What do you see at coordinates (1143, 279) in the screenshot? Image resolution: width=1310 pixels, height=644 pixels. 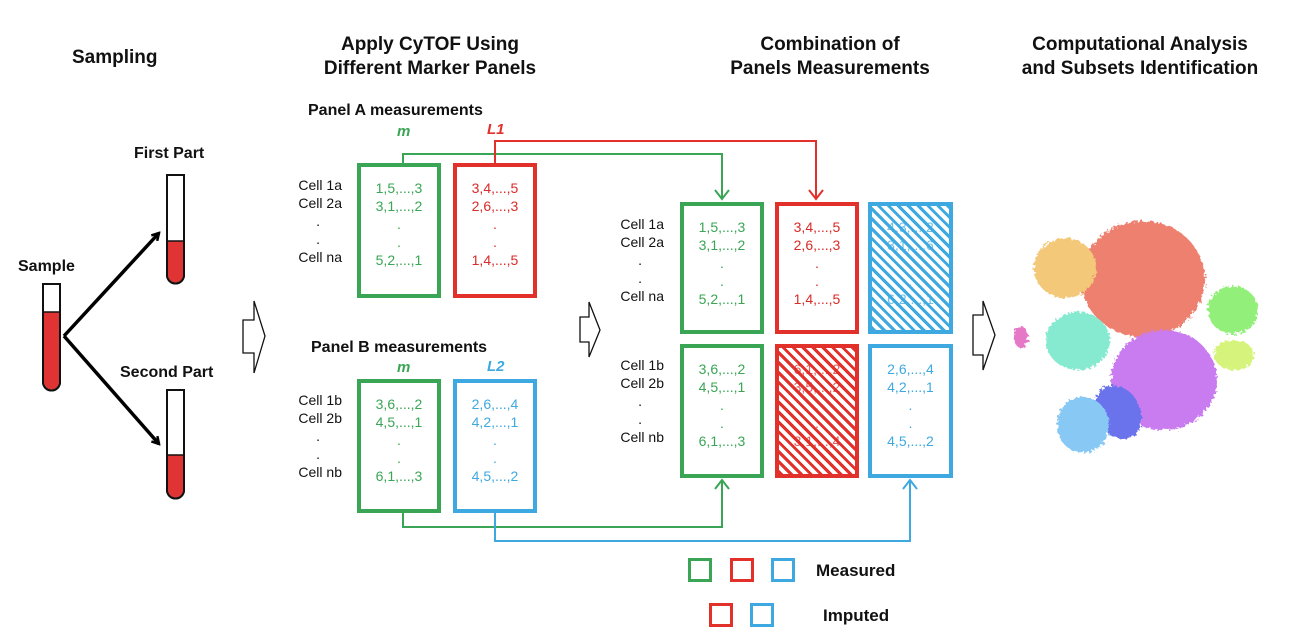 I see `cluster-salmon` at bounding box center [1143, 279].